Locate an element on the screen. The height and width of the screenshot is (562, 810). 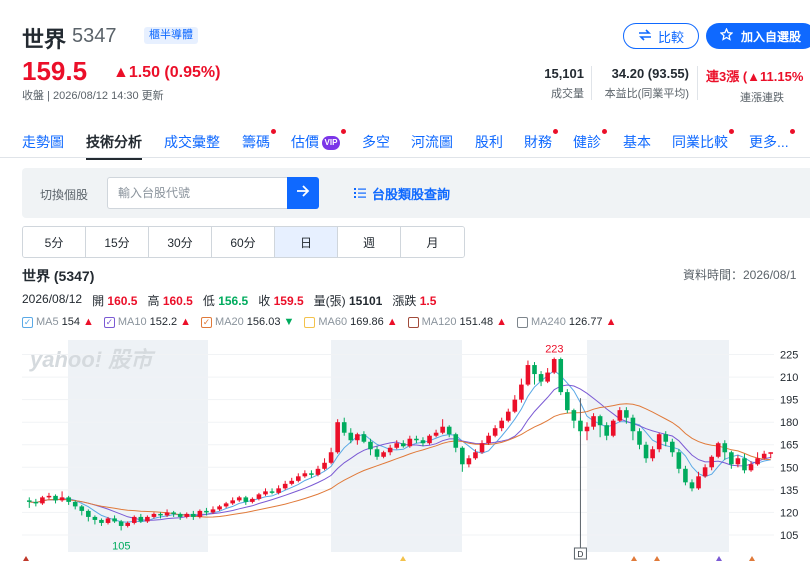
compare-button: 比較 is located at coordinates (661, 36).